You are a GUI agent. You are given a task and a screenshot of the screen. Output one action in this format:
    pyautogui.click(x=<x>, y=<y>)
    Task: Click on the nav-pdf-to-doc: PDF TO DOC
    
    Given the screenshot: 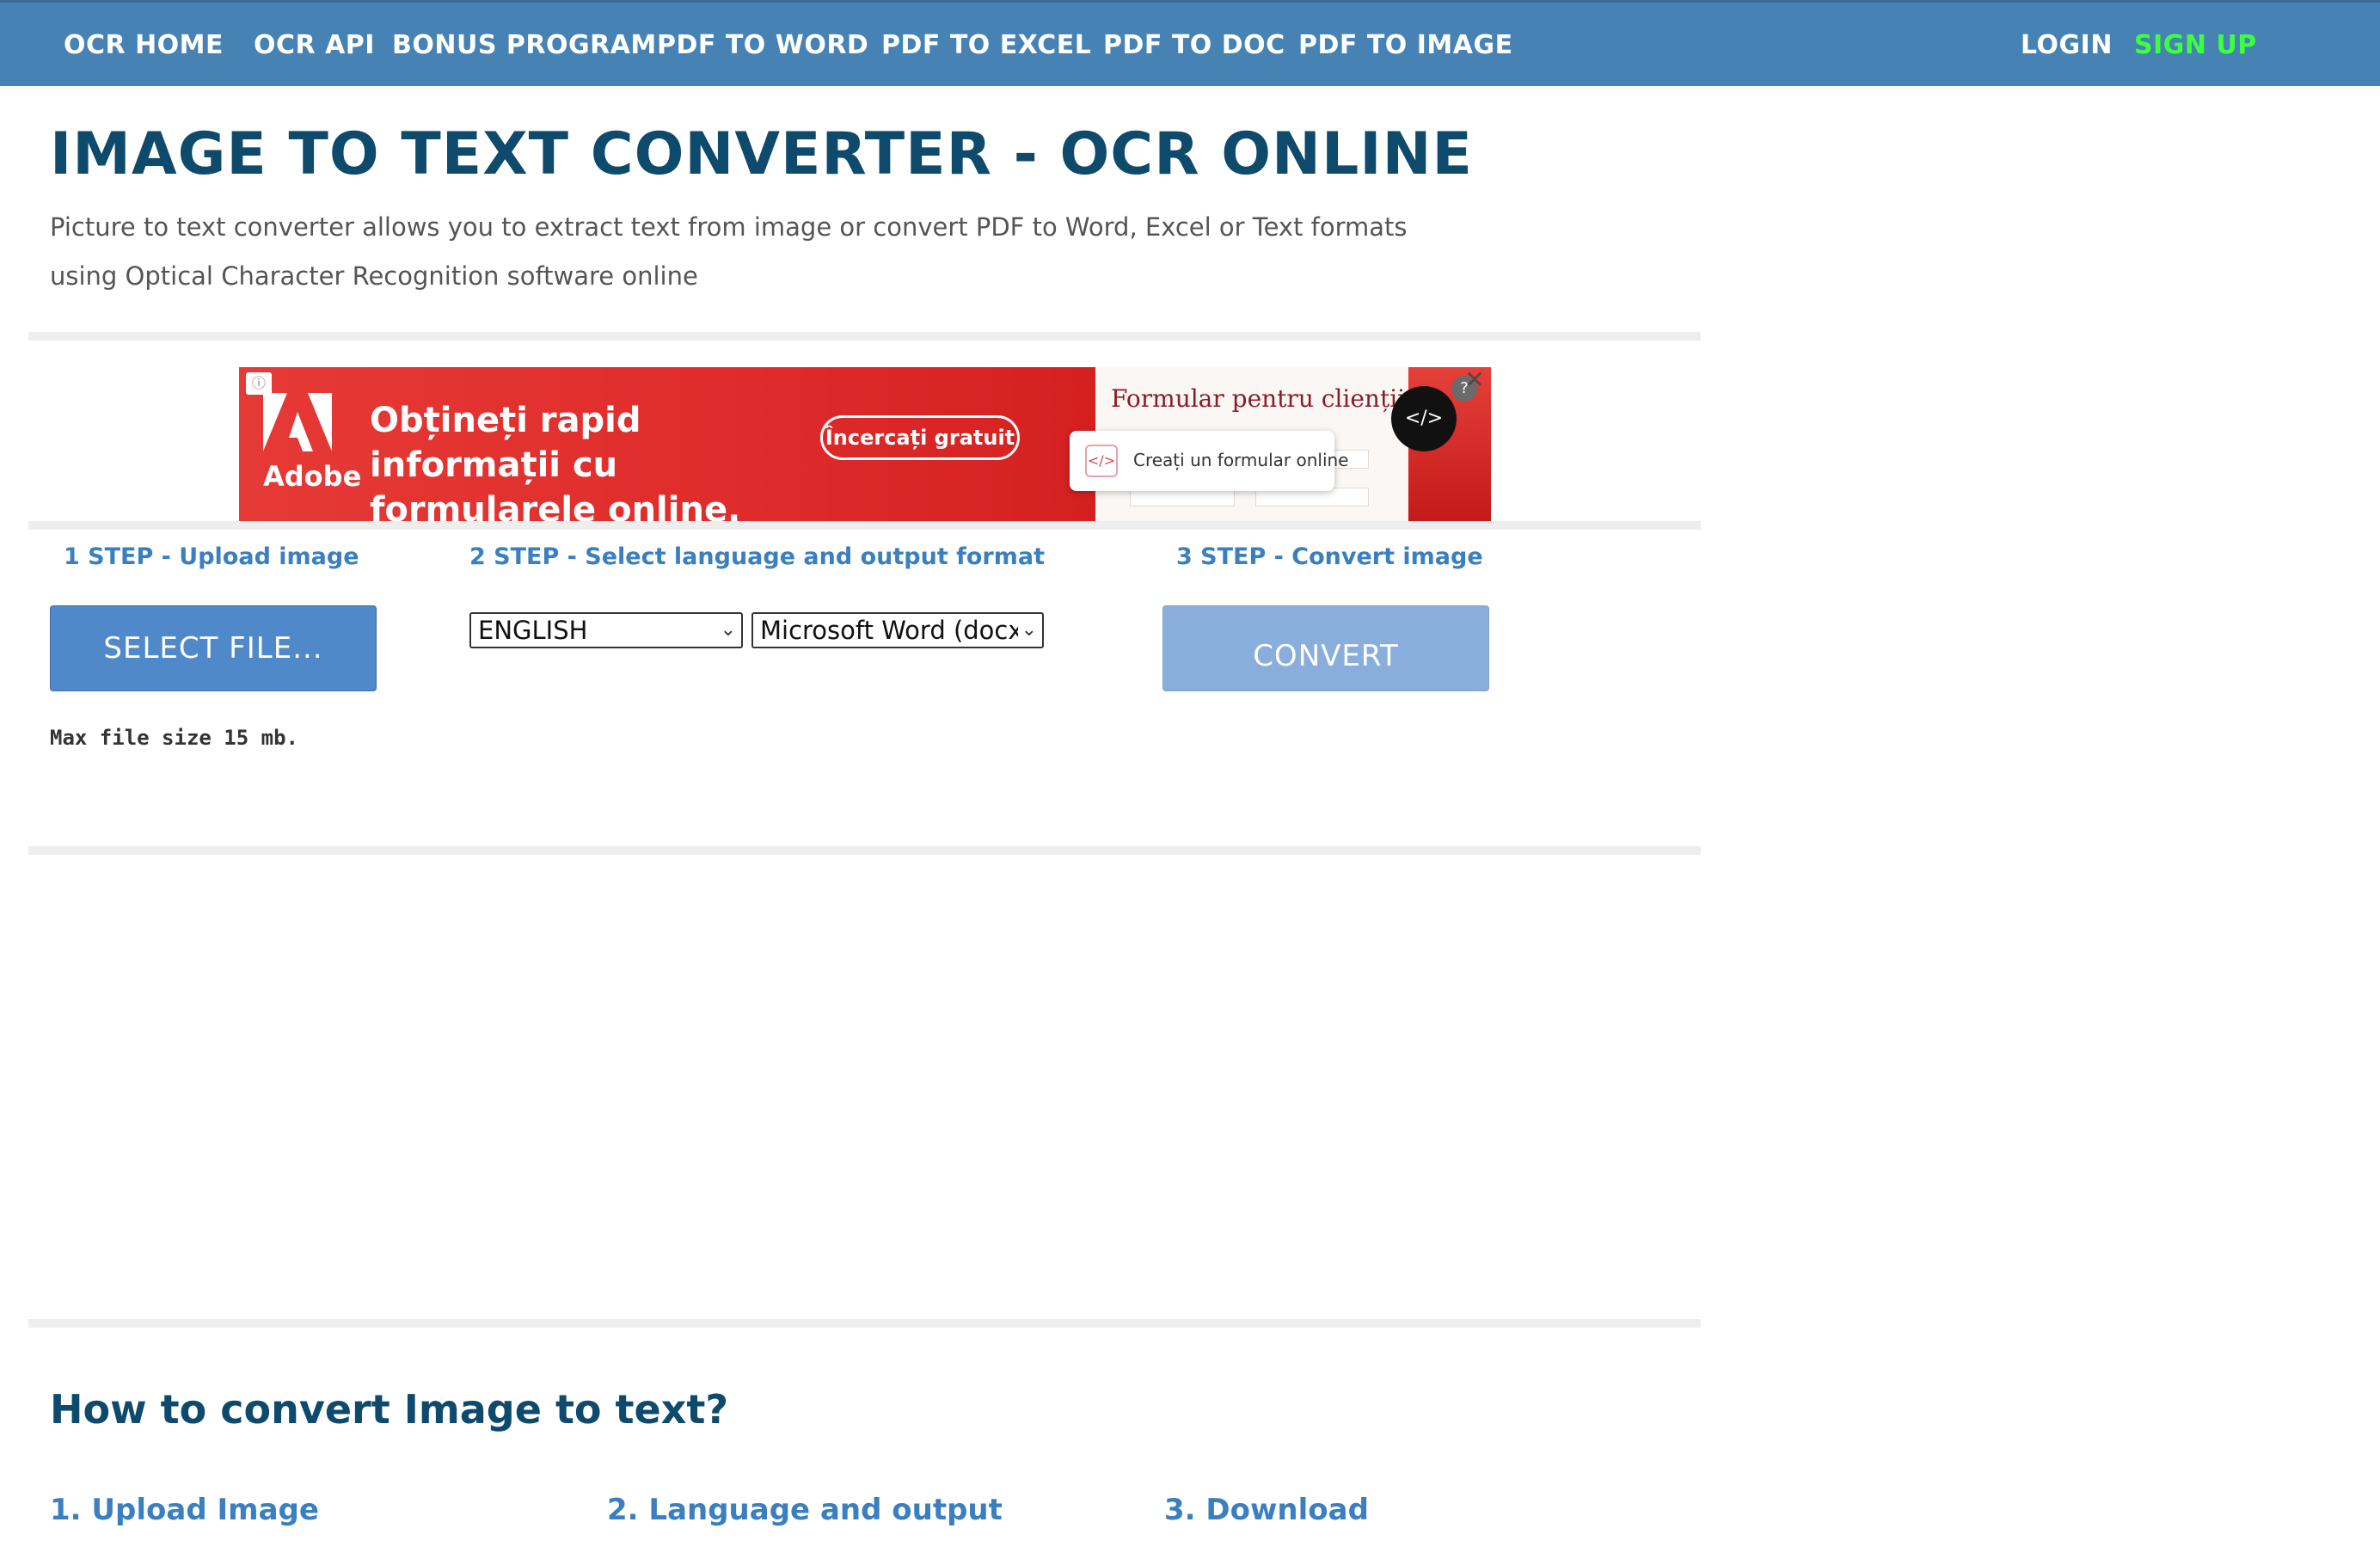 What is the action you would take?
    pyautogui.click(x=1194, y=46)
    